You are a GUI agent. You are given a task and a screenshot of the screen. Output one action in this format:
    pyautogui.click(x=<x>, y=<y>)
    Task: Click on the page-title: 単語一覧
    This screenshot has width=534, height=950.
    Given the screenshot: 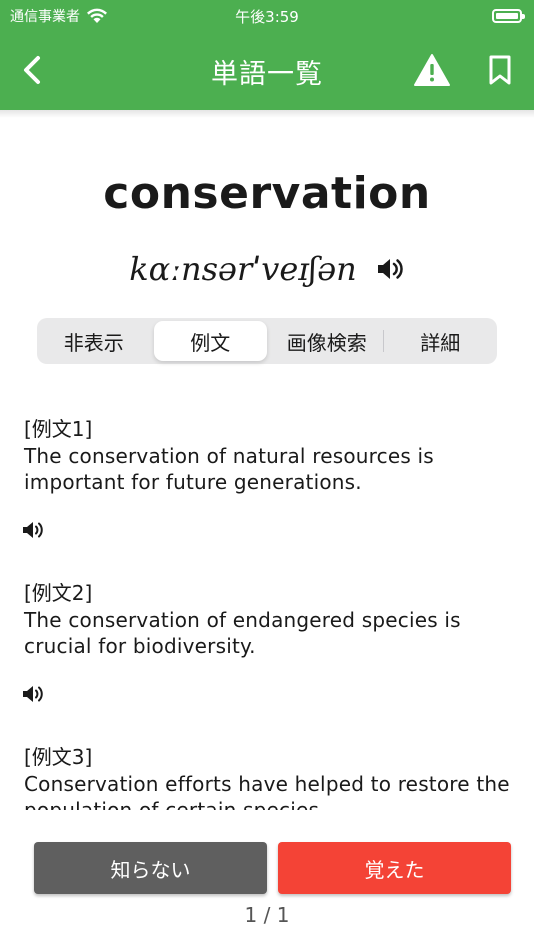 What is the action you would take?
    pyautogui.click(x=267, y=74)
    